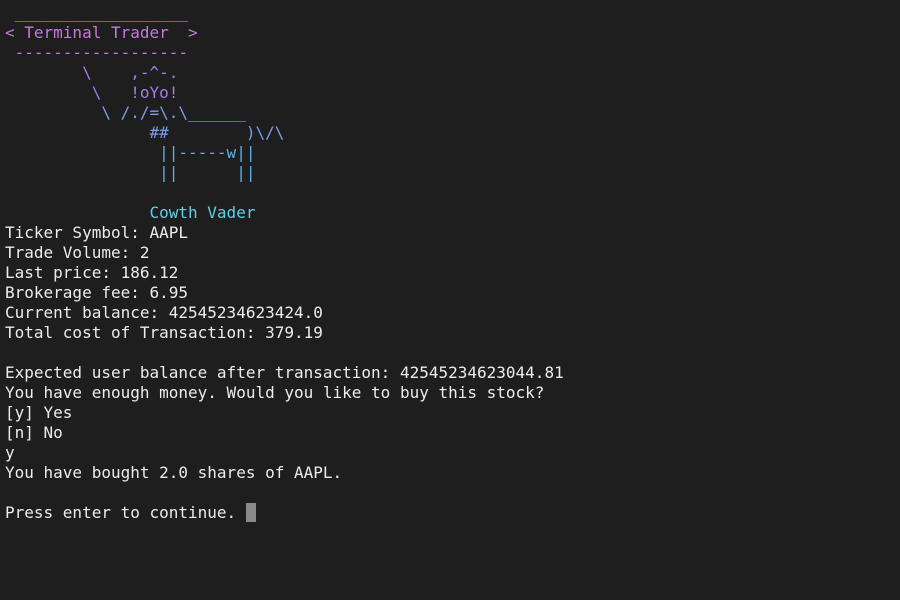 This screenshot has height=600, width=900. Describe the element at coordinates (97, 12) in the screenshot. I see `banner-top-rule: __________________` at that location.